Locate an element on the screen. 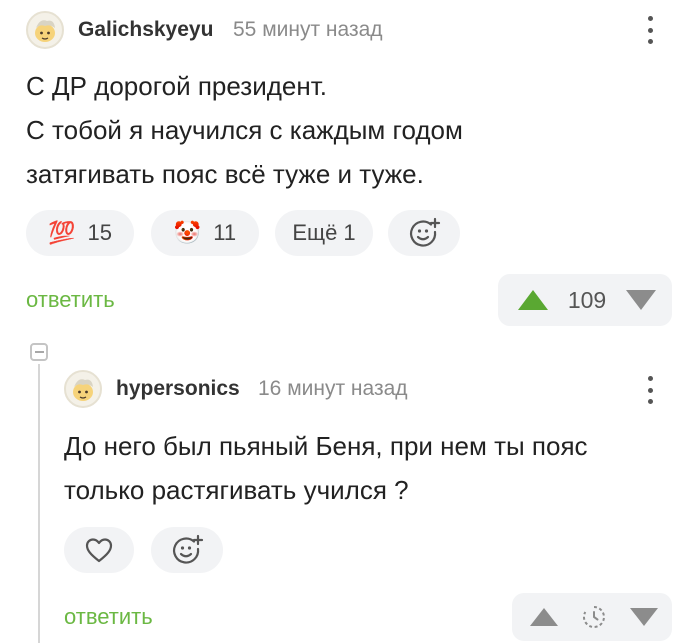 This screenshot has width=700, height=643. comment-line: С ДР дорогой президент. is located at coordinates (176, 86).